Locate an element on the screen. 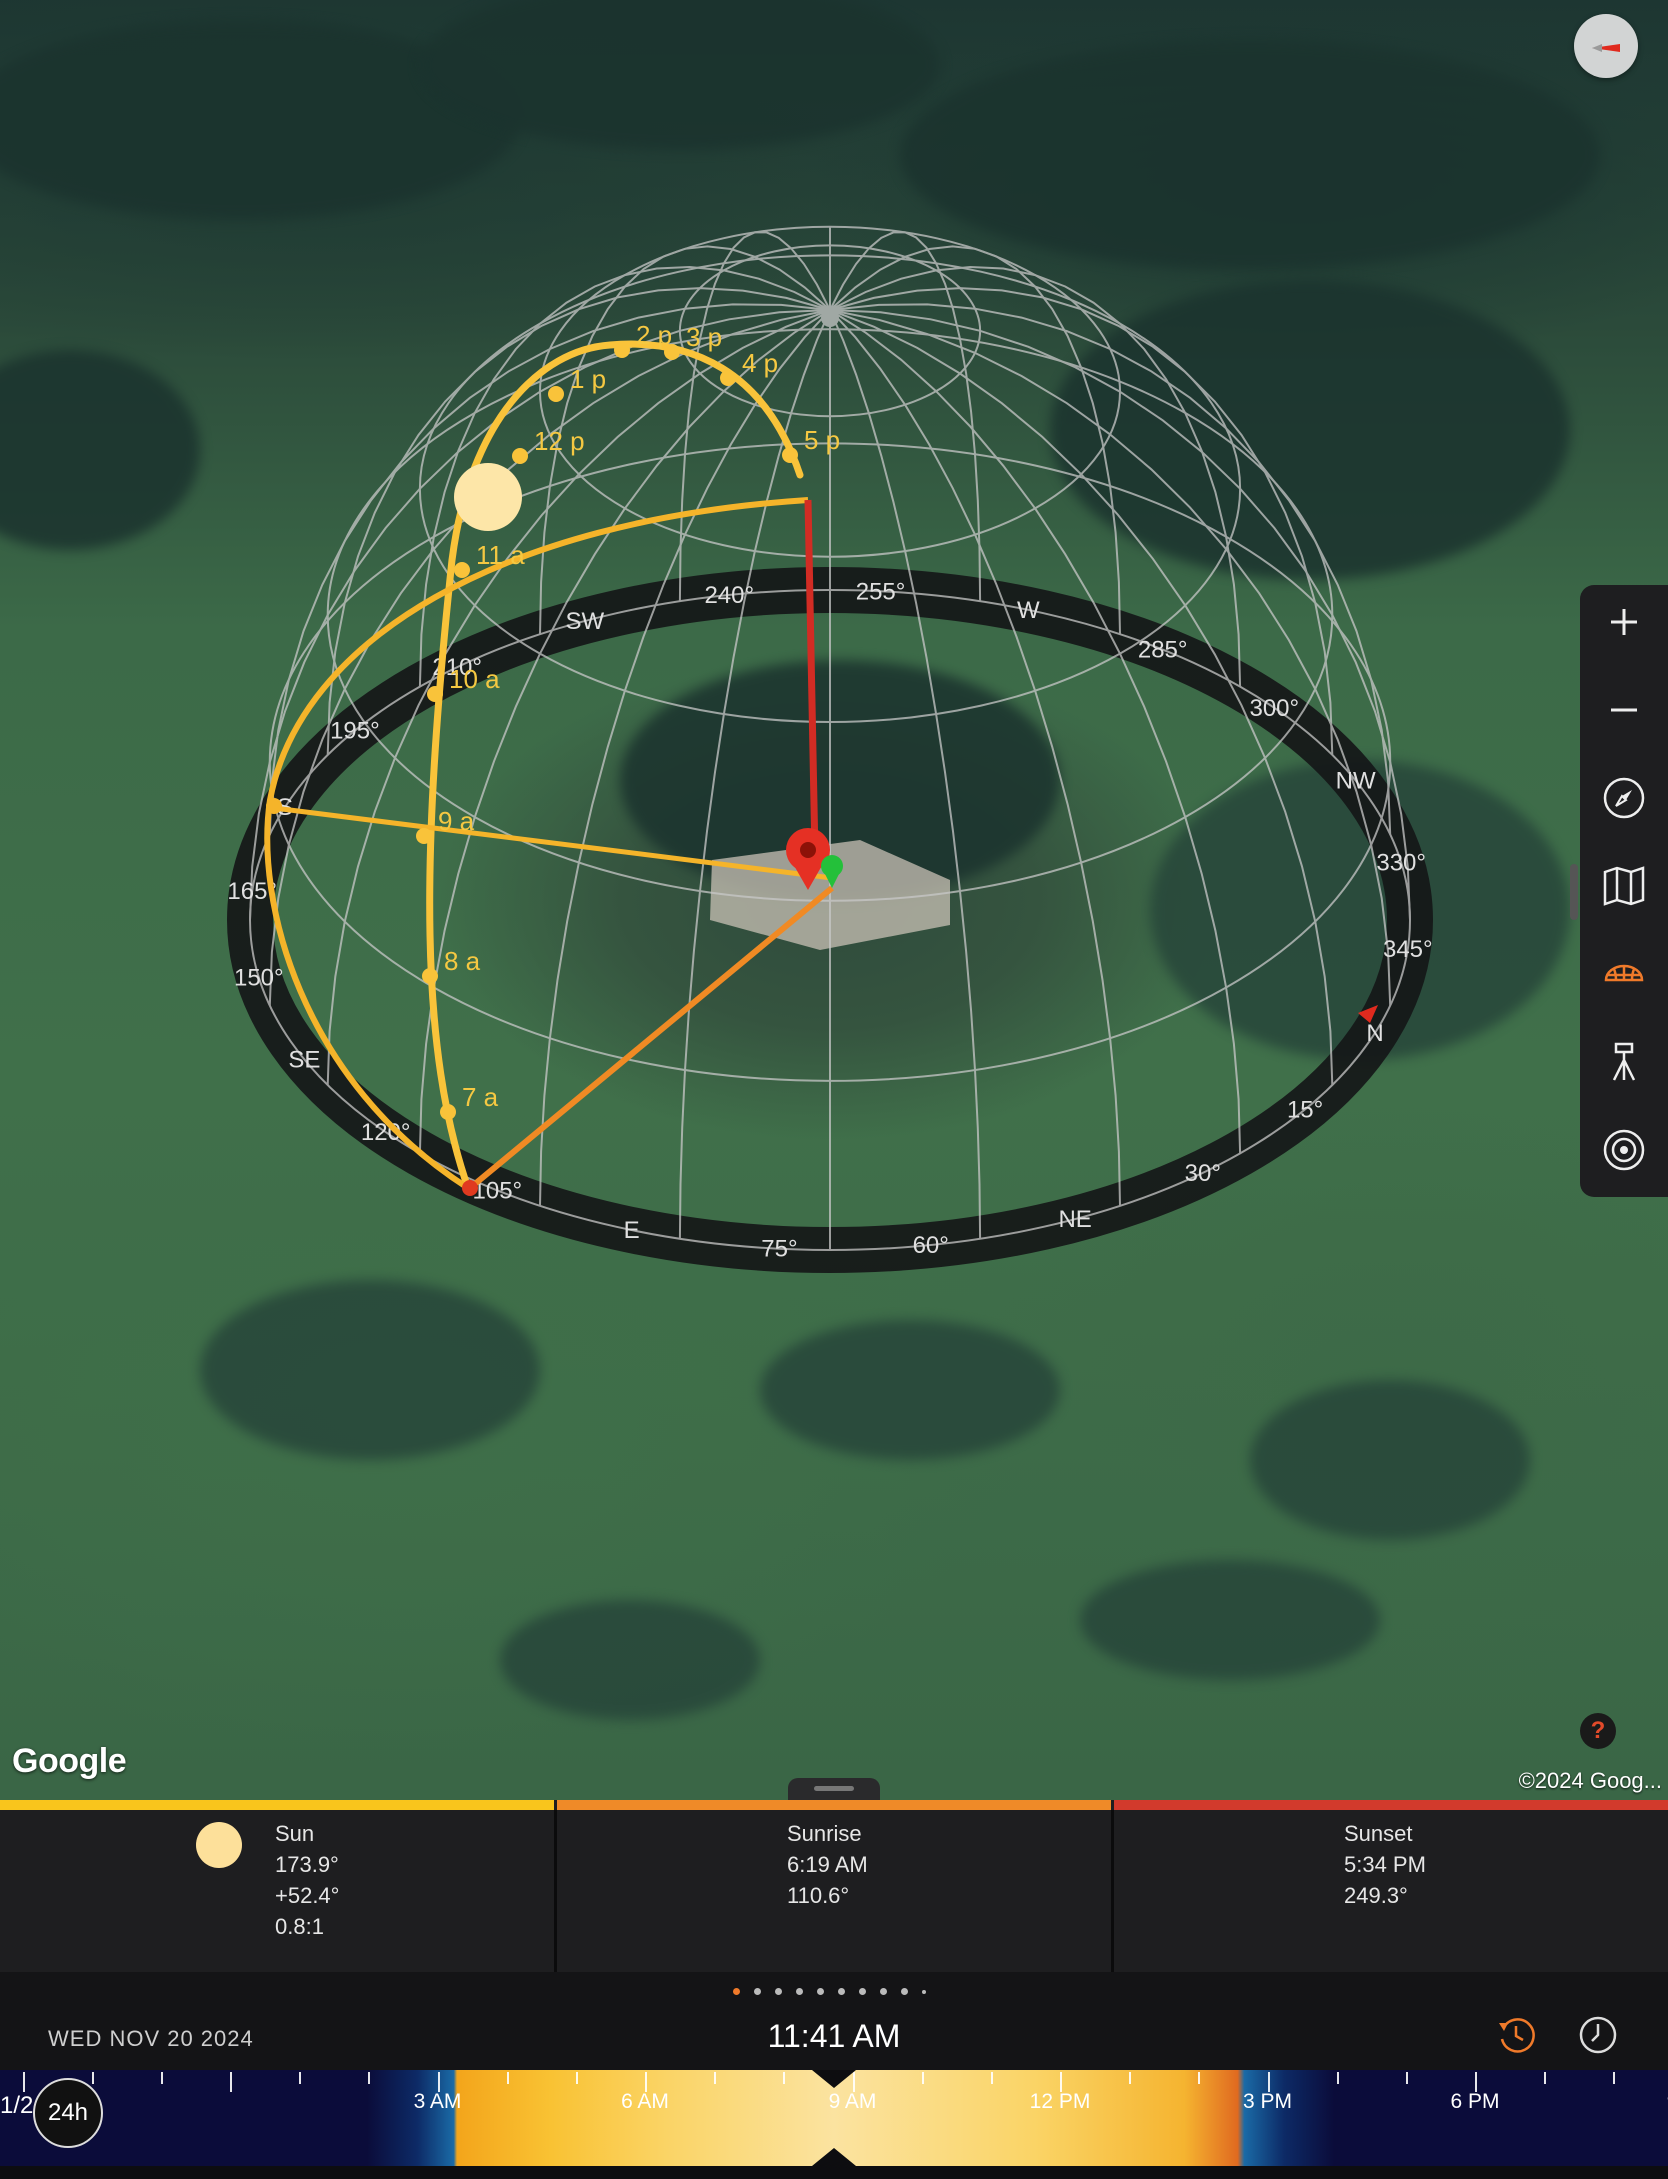 The image size is (1668, 2179). map-toolbar is located at coordinates (1624, 891).